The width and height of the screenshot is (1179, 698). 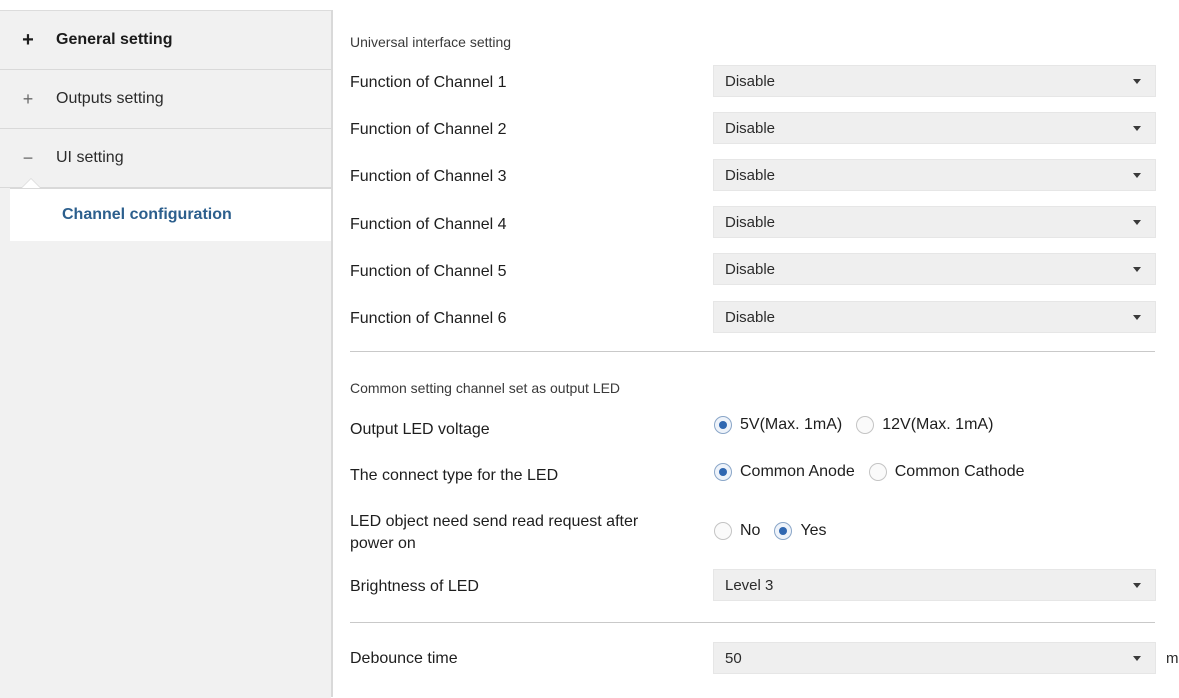 I want to click on brightness-label: Brightness of LED, so click(x=414, y=586).